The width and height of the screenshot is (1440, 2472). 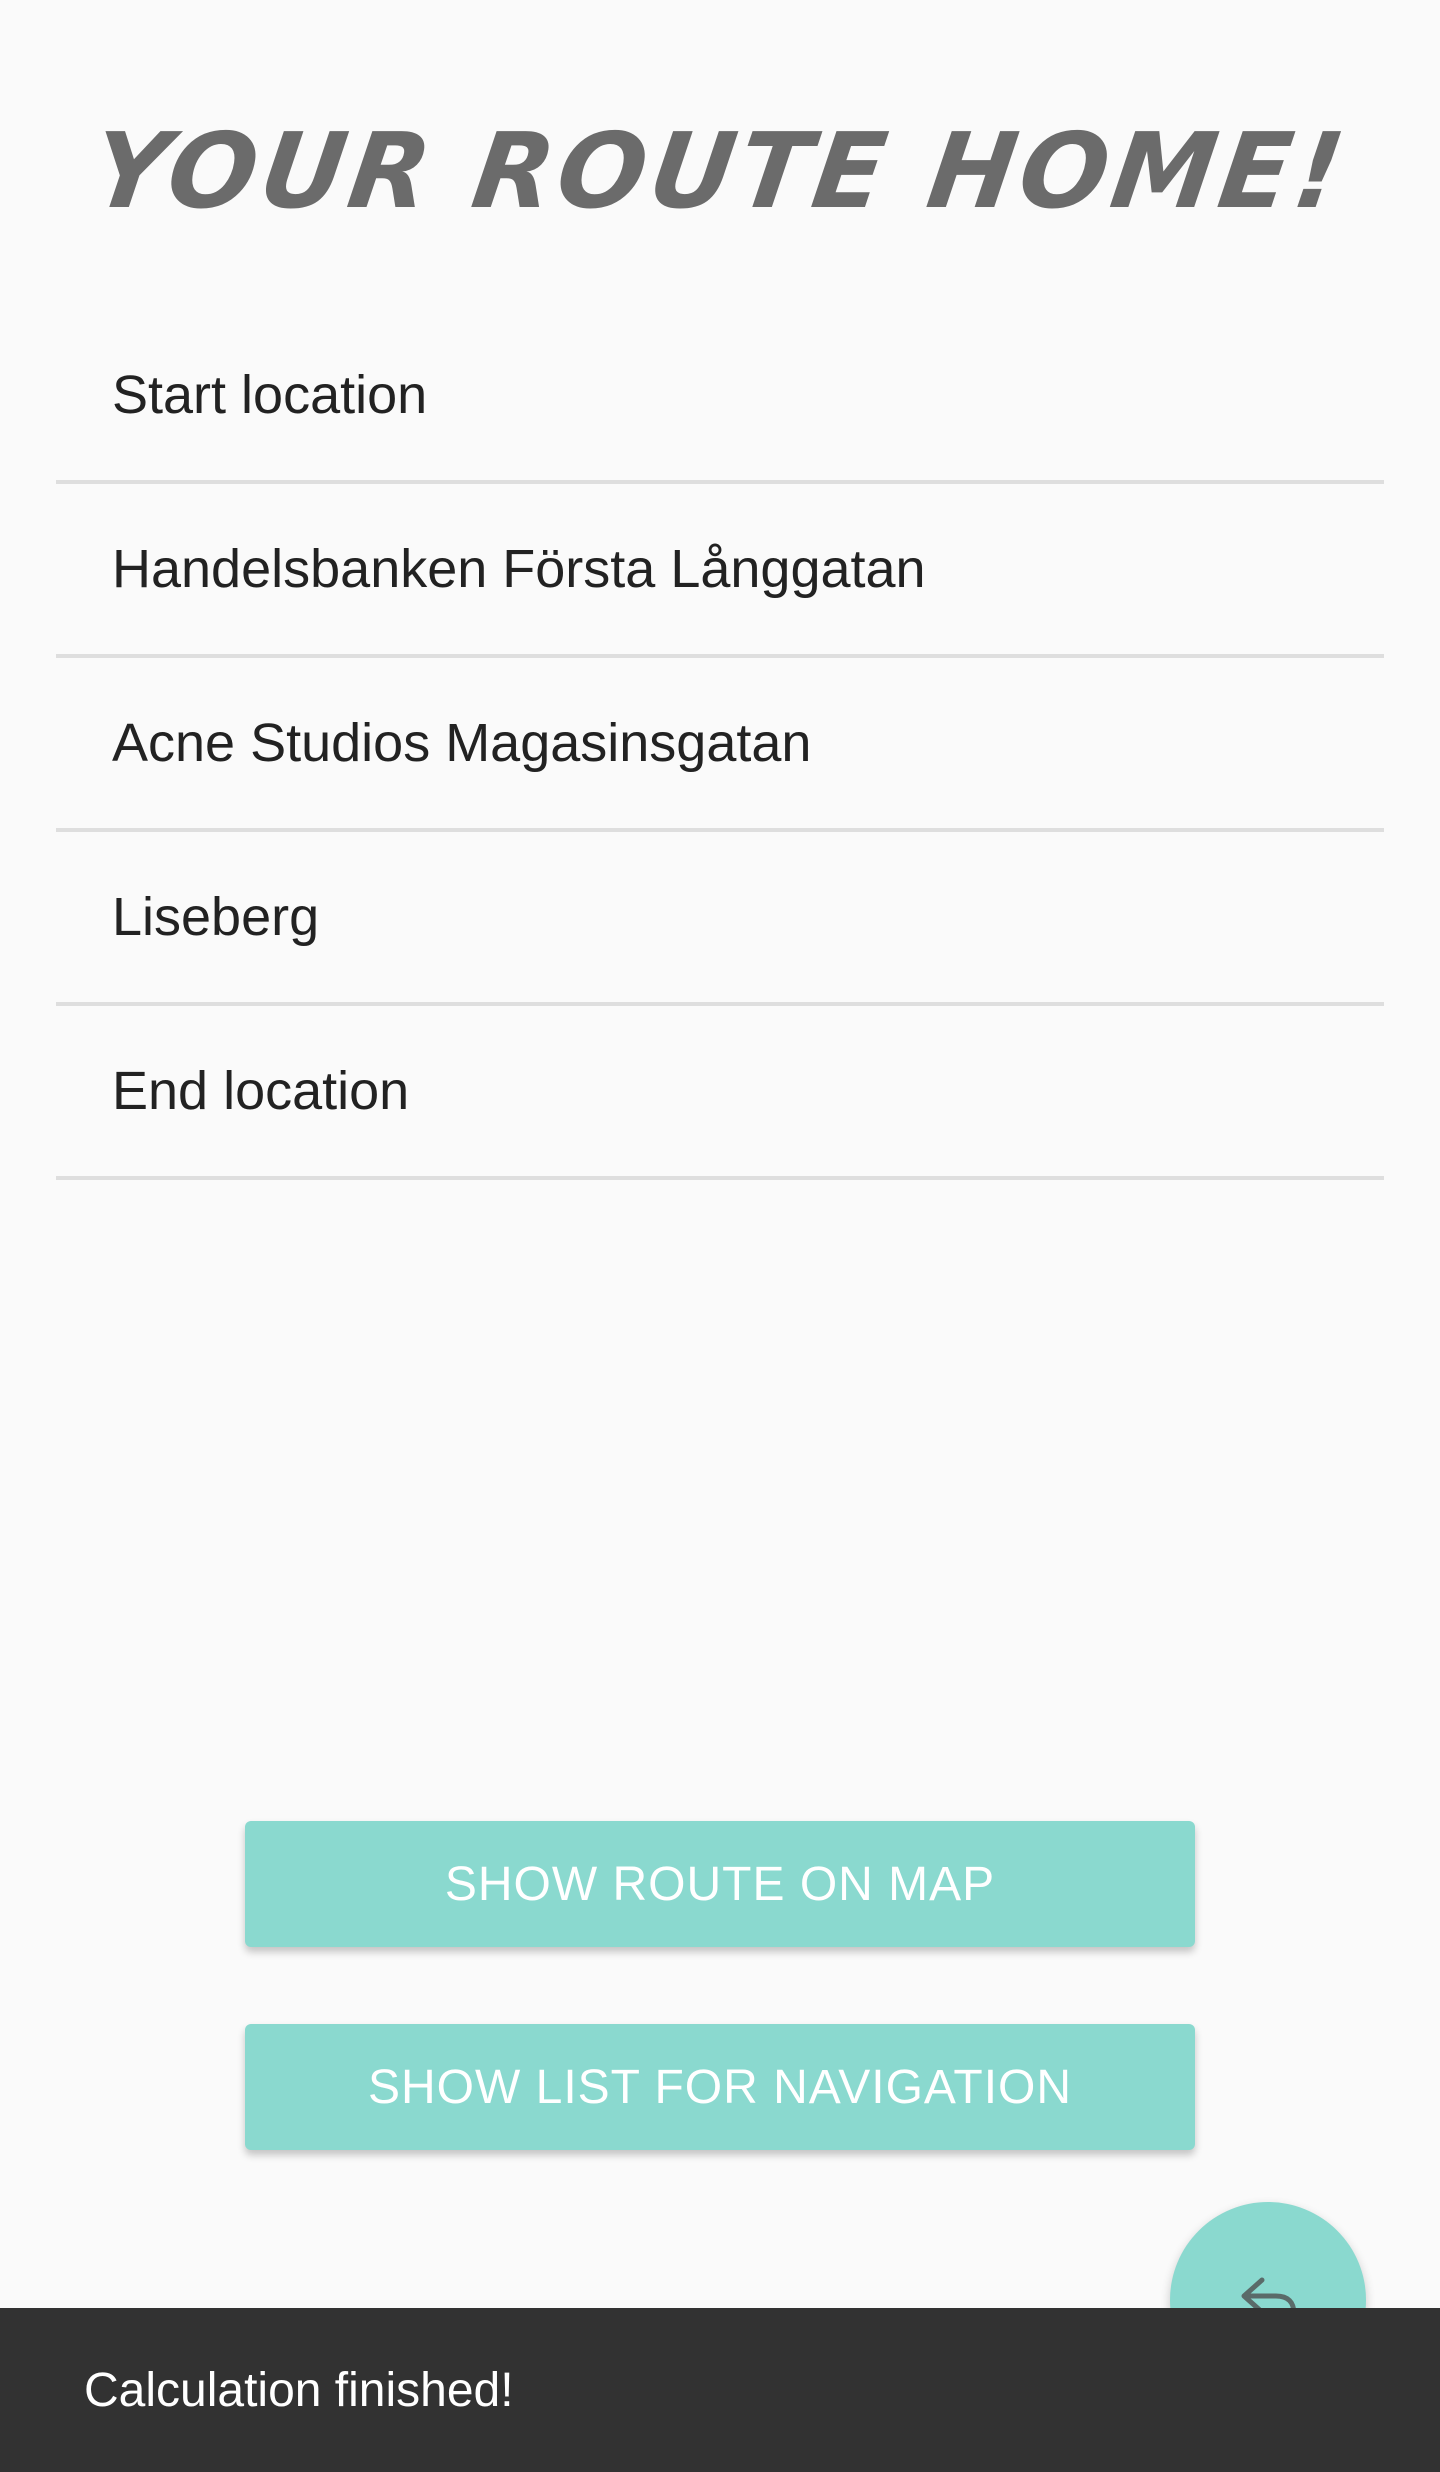 What do you see at coordinates (720, 571) in the screenshot?
I see `route-stop-handelsbanken: Handelsbanken Första Långgatan` at bounding box center [720, 571].